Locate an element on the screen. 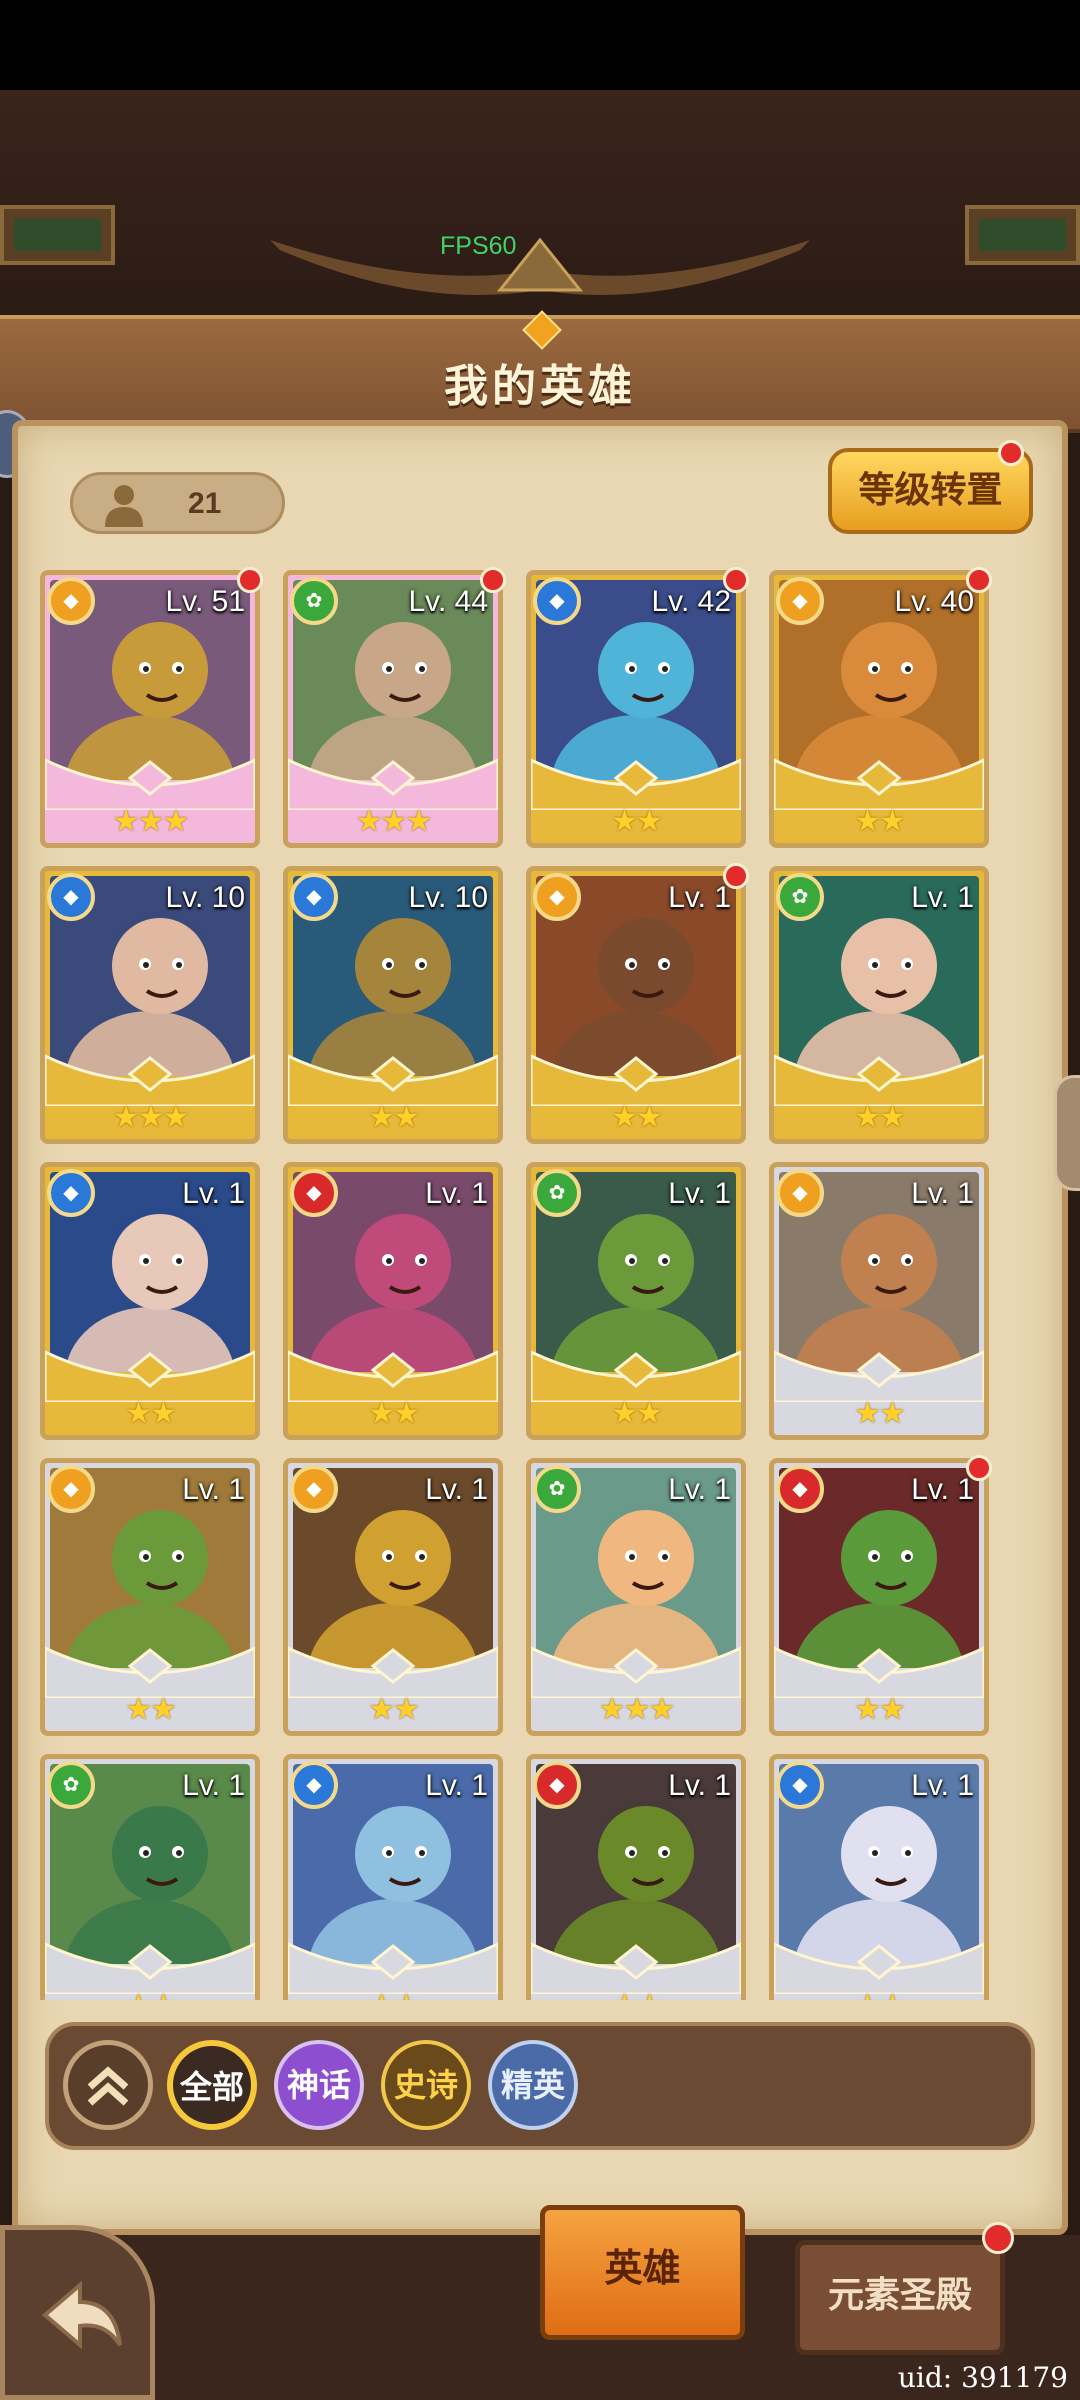 This screenshot has width=1080, height=2400. filter-bar: 全部 神话 史诗 精英 is located at coordinates (540, 2086).